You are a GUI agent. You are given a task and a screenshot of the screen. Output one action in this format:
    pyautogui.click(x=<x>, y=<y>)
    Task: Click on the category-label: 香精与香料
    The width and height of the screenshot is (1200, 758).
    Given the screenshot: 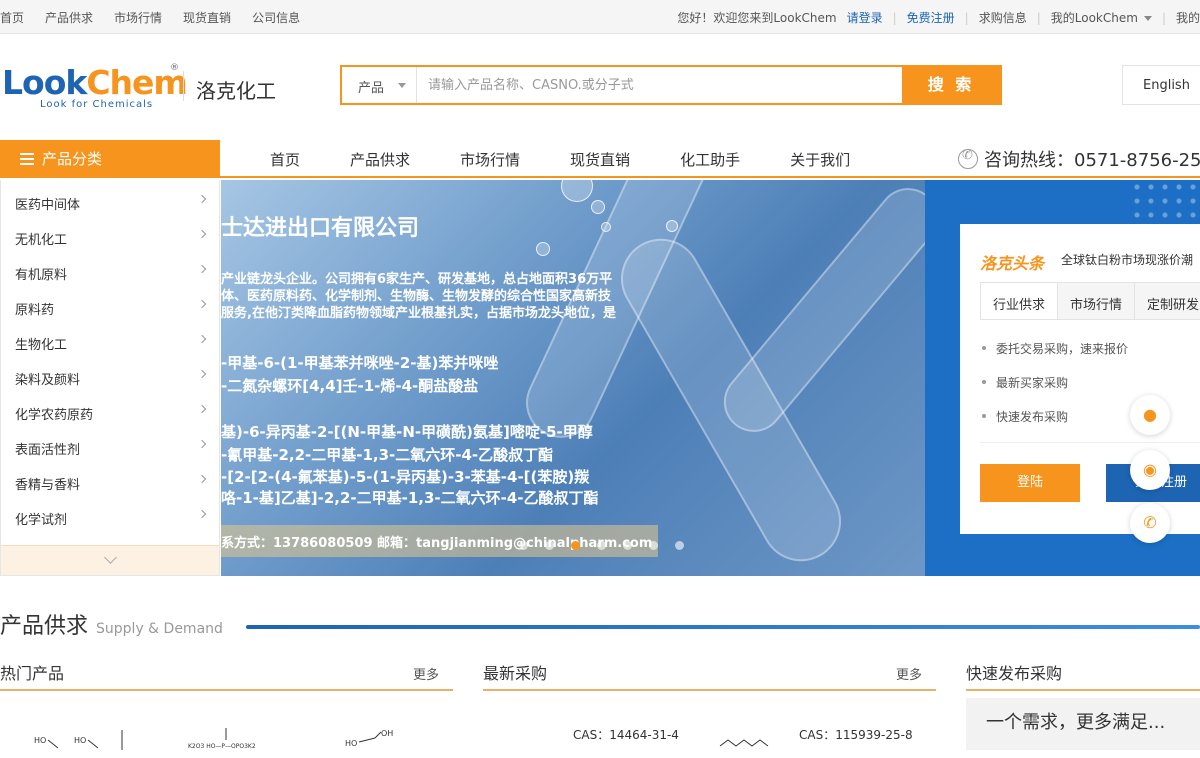 What is the action you would take?
    pyautogui.click(x=48, y=485)
    